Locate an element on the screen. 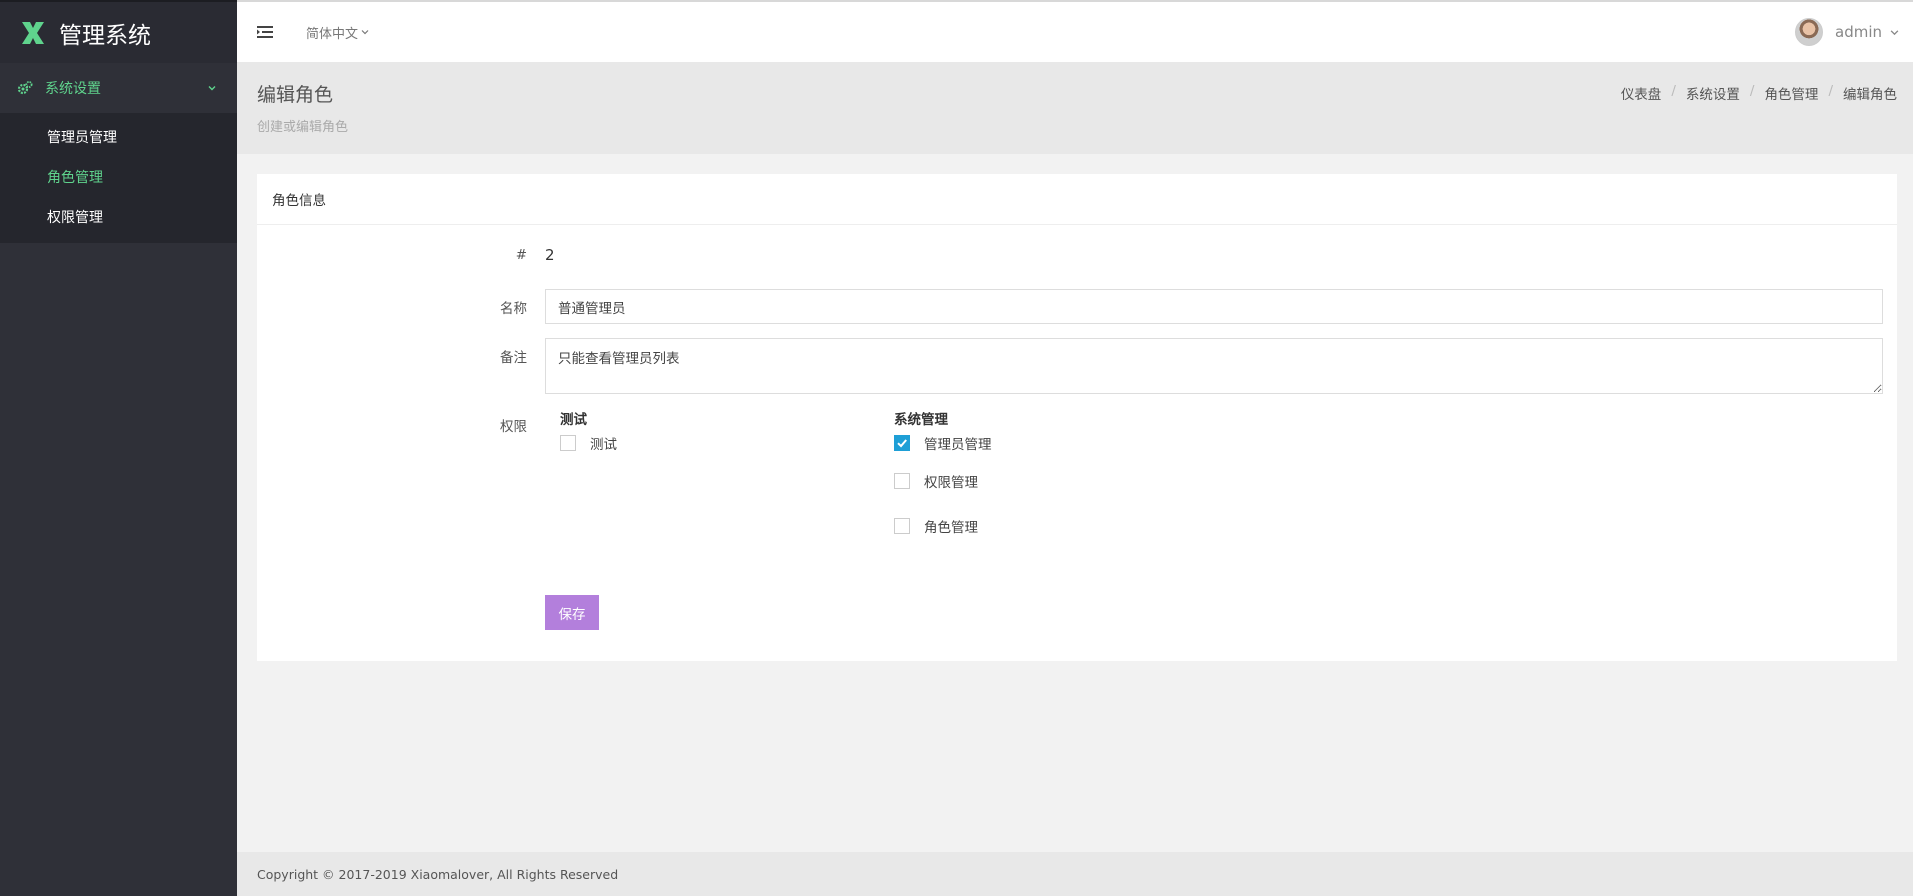 The width and height of the screenshot is (1913, 896). perm-item-label: 角色管理 is located at coordinates (951, 527).